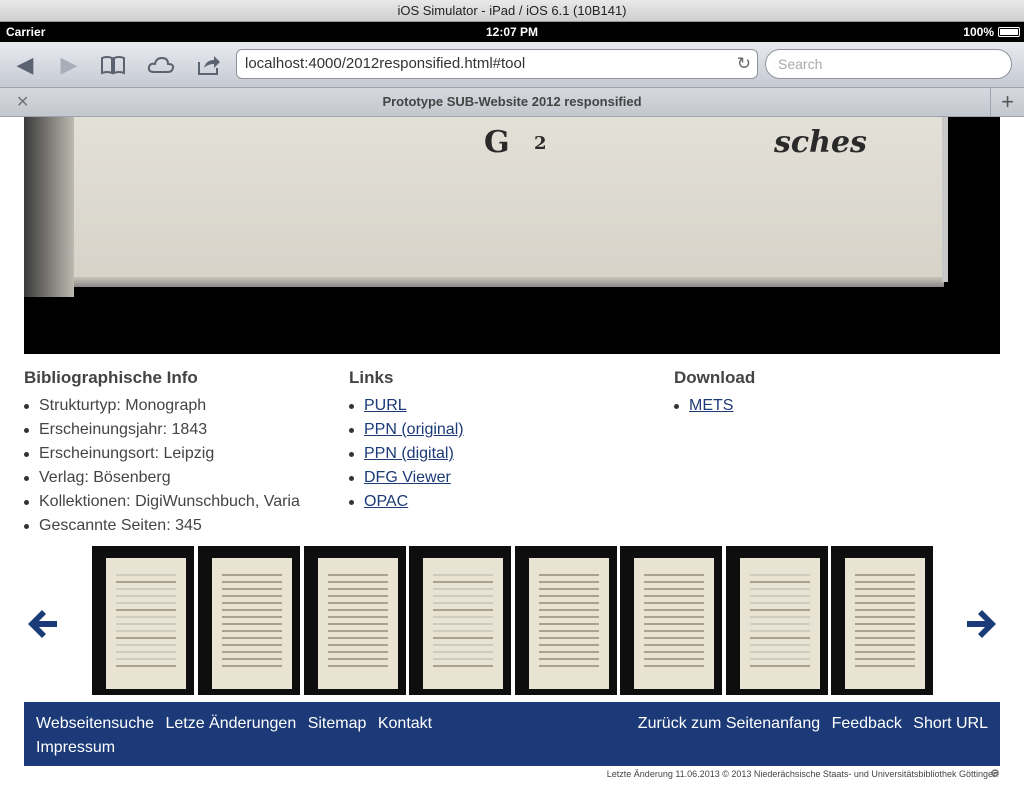 The height and width of the screenshot is (790, 1024). What do you see at coordinates (978, 32) in the screenshot?
I see `battery-percent: 100%` at bounding box center [978, 32].